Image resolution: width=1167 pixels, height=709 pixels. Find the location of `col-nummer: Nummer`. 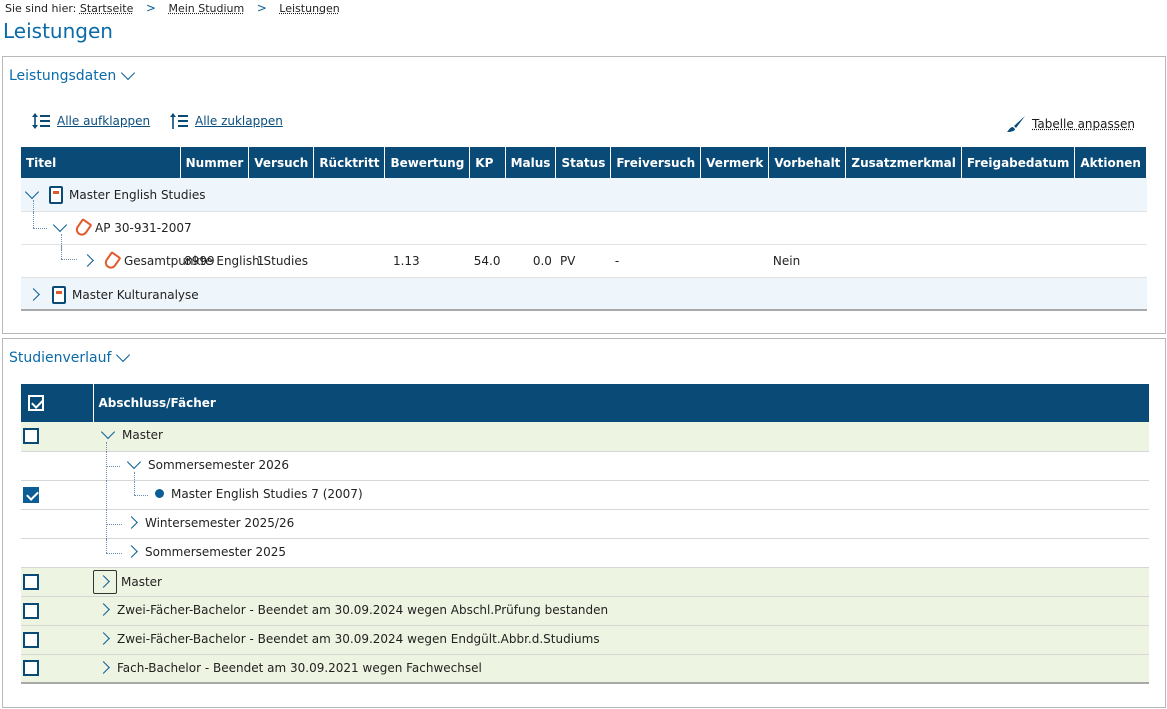

col-nummer: Nummer is located at coordinates (215, 162).